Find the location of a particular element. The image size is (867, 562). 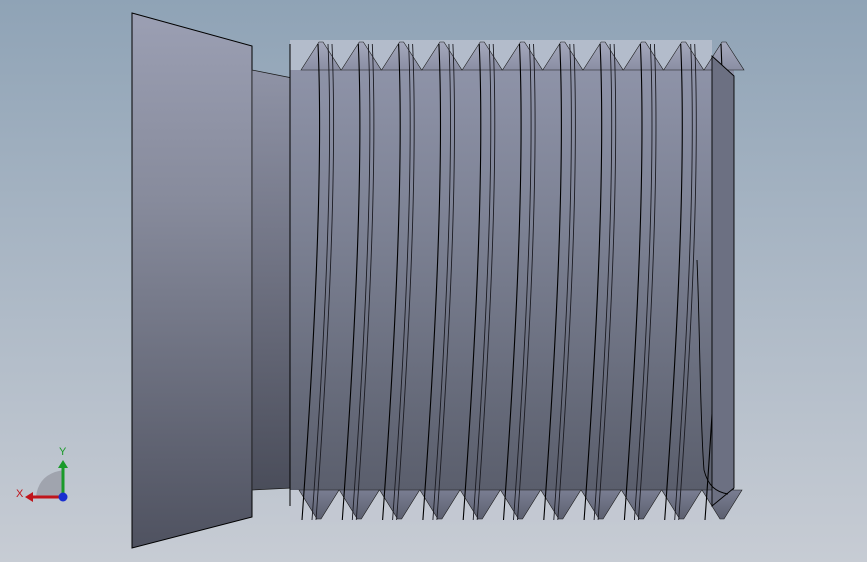

y-axis-label: Y is located at coordinates (63, 452).